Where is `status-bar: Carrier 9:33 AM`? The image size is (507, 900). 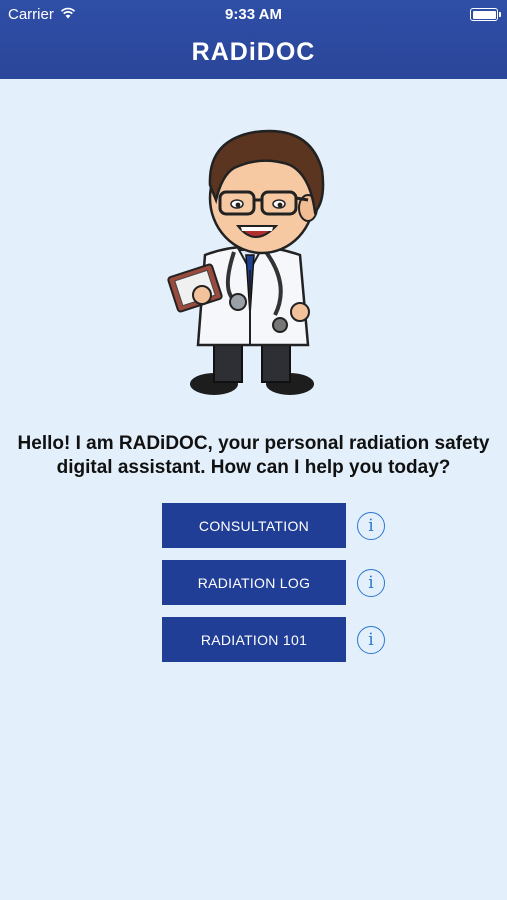 status-bar: Carrier 9:33 AM is located at coordinates (253, 14).